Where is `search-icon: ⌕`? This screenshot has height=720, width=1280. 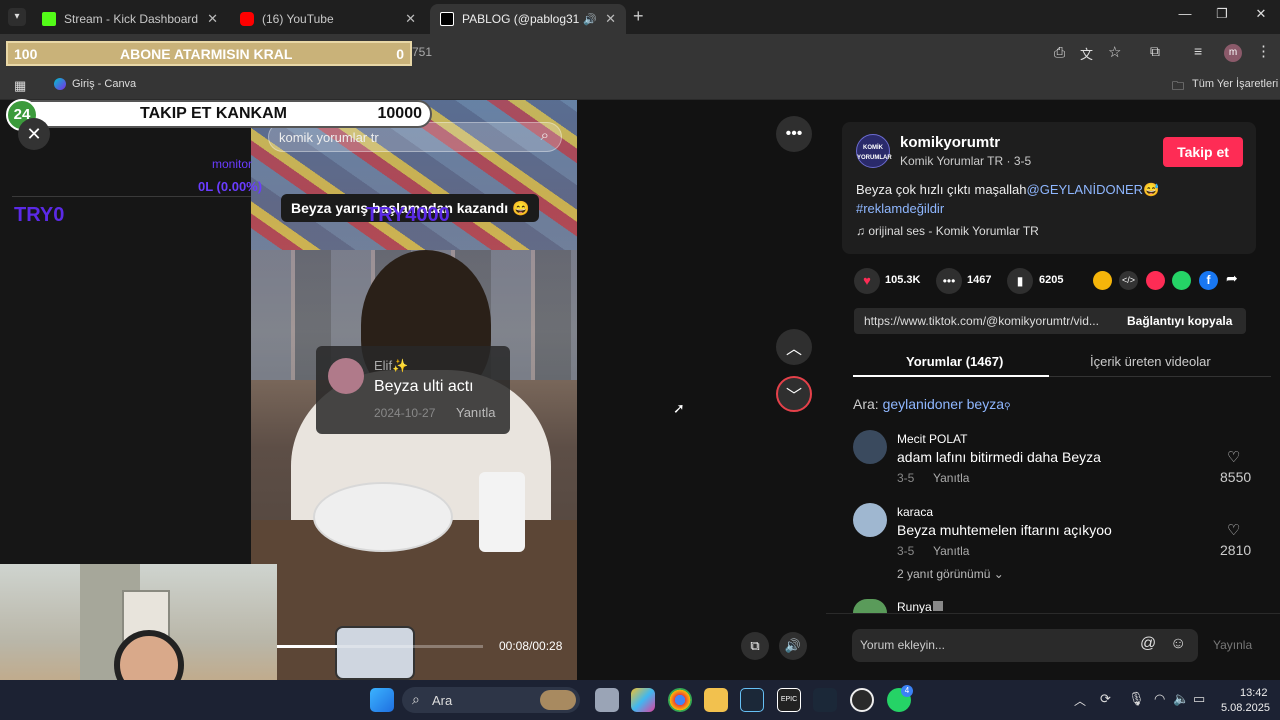 search-icon: ⌕ is located at coordinates (545, 135).